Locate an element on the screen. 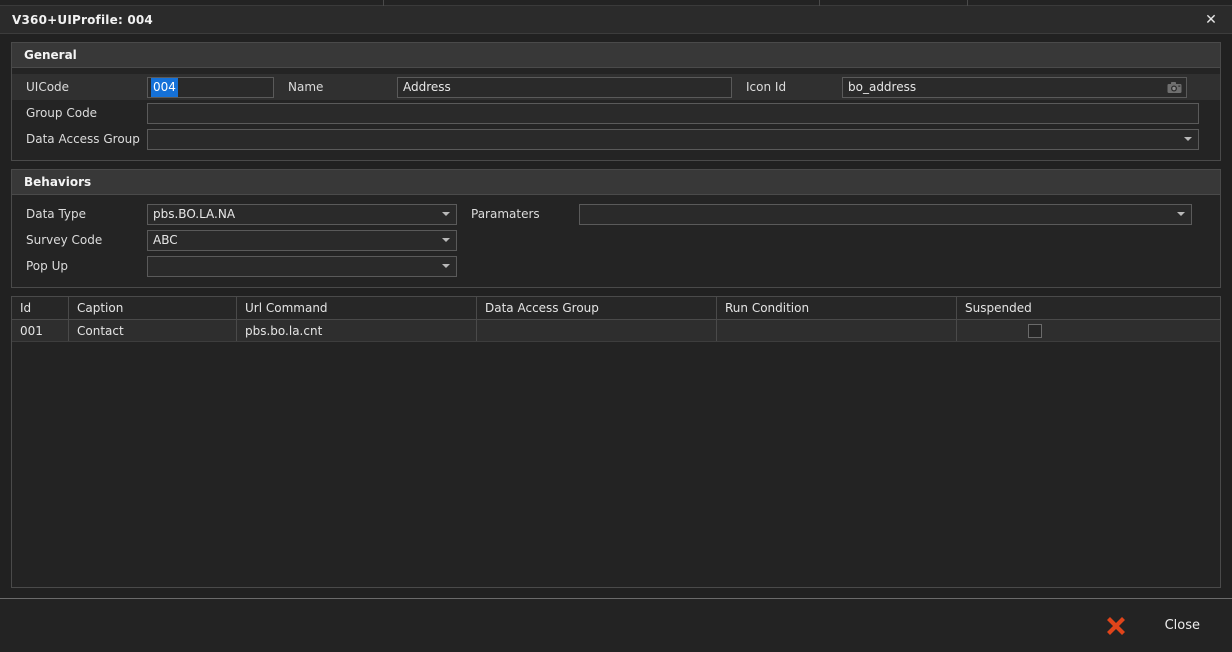 The height and width of the screenshot is (652, 1232). title-bar: V360+UIProfile: 004 ✕ is located at coordinates (616, 20).